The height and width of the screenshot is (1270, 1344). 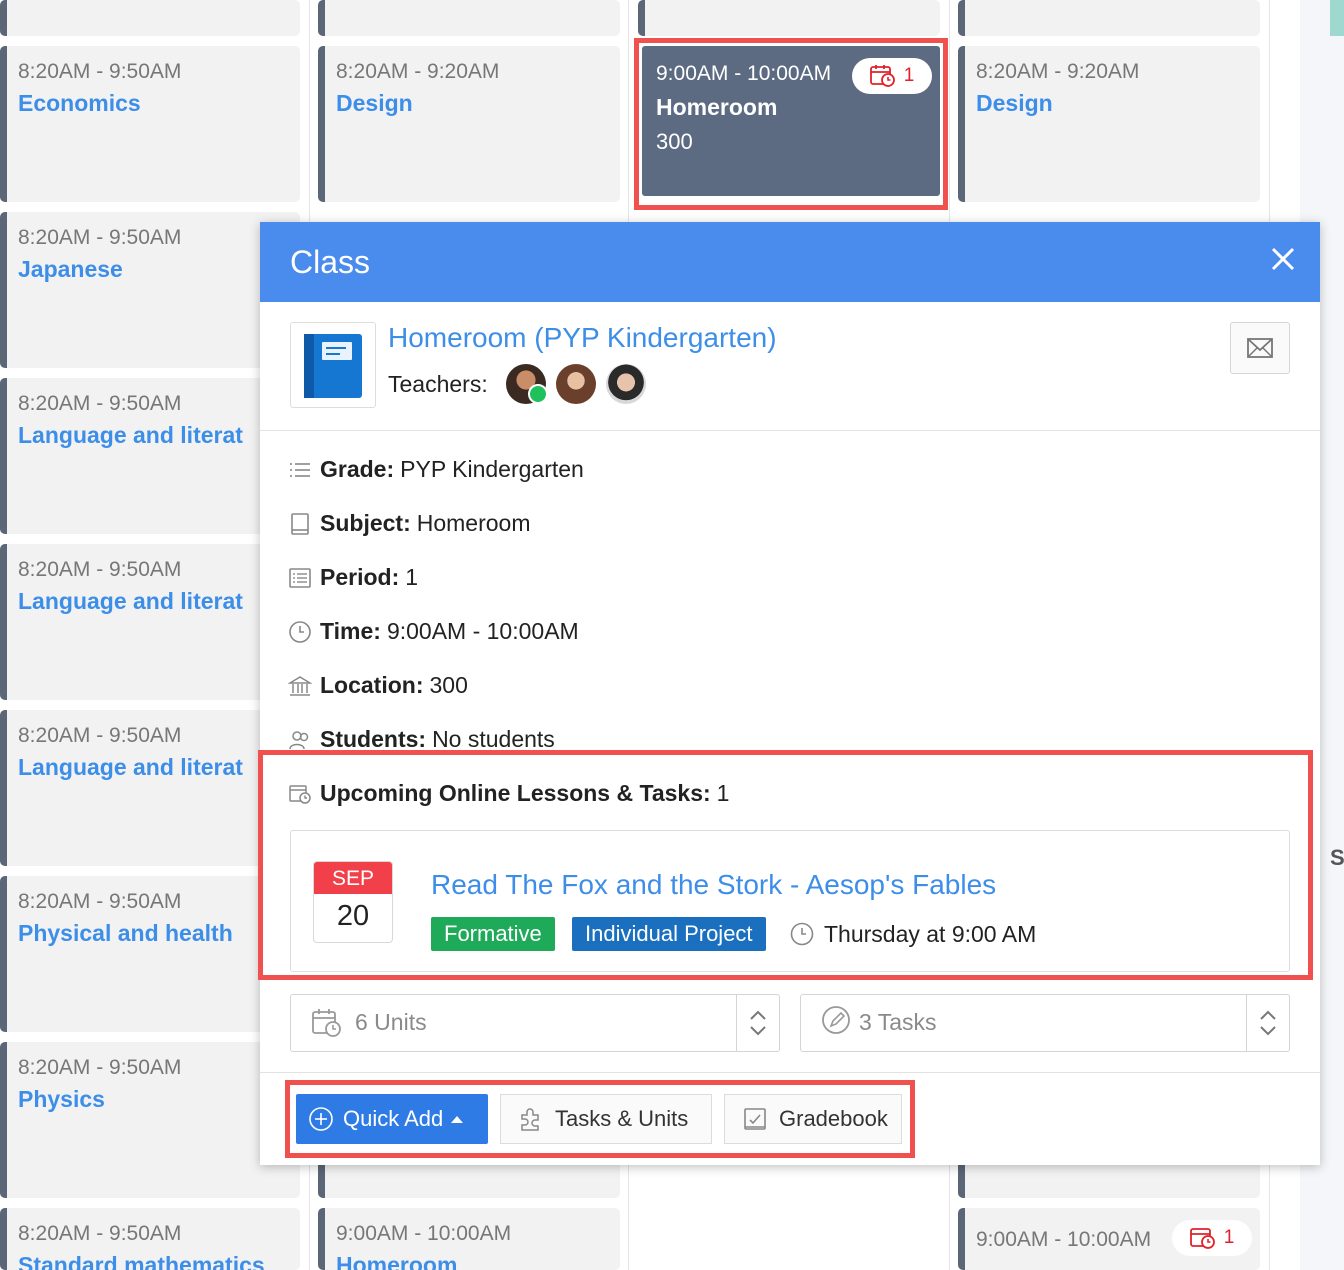 I want to click on modal-header: Class, so click(x=790, y=262).